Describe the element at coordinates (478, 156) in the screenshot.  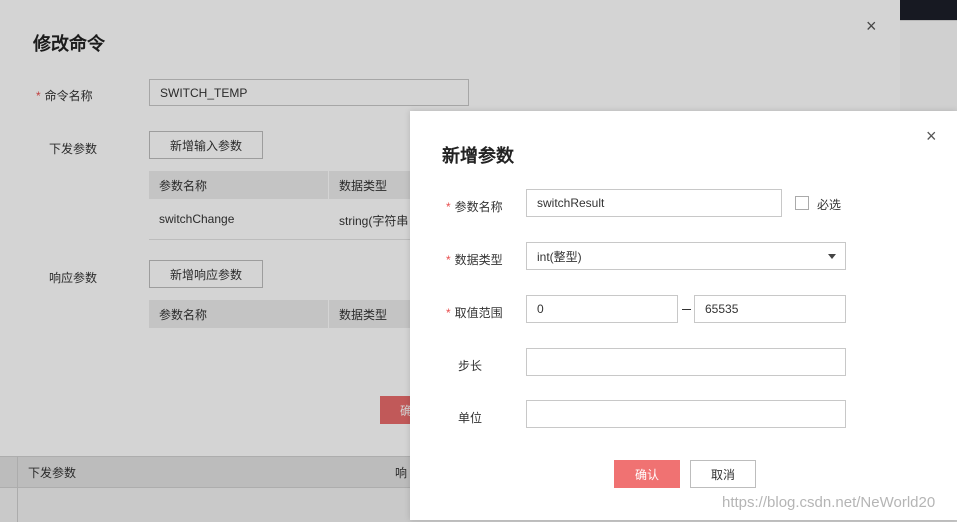
I see `add-param-dialog-title: 新增参数` at that location.